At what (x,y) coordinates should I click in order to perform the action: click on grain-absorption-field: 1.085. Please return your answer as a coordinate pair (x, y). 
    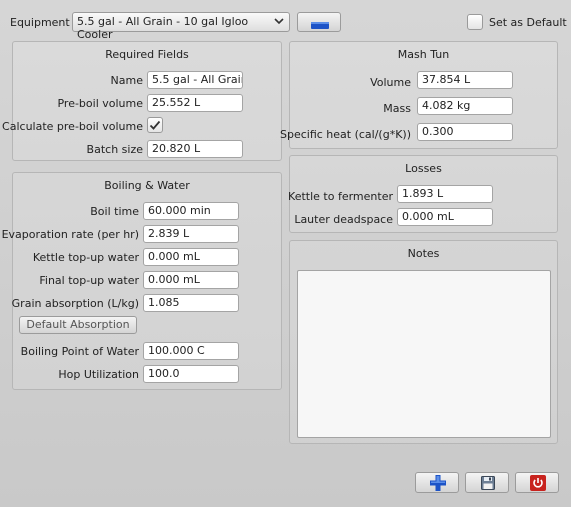
    Looking at the image, I should click on (191, 303).